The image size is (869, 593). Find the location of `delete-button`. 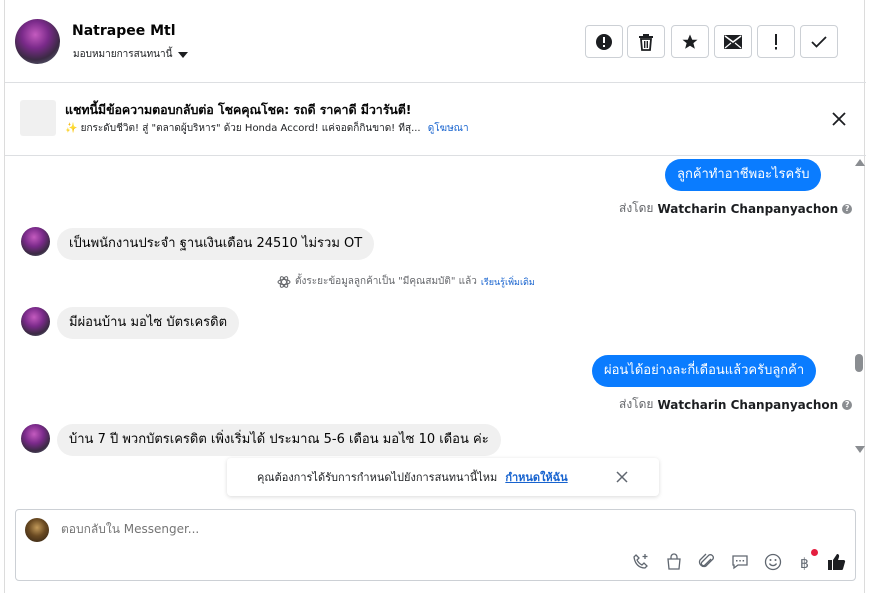

delete-button is located at coordinates (646, 41).